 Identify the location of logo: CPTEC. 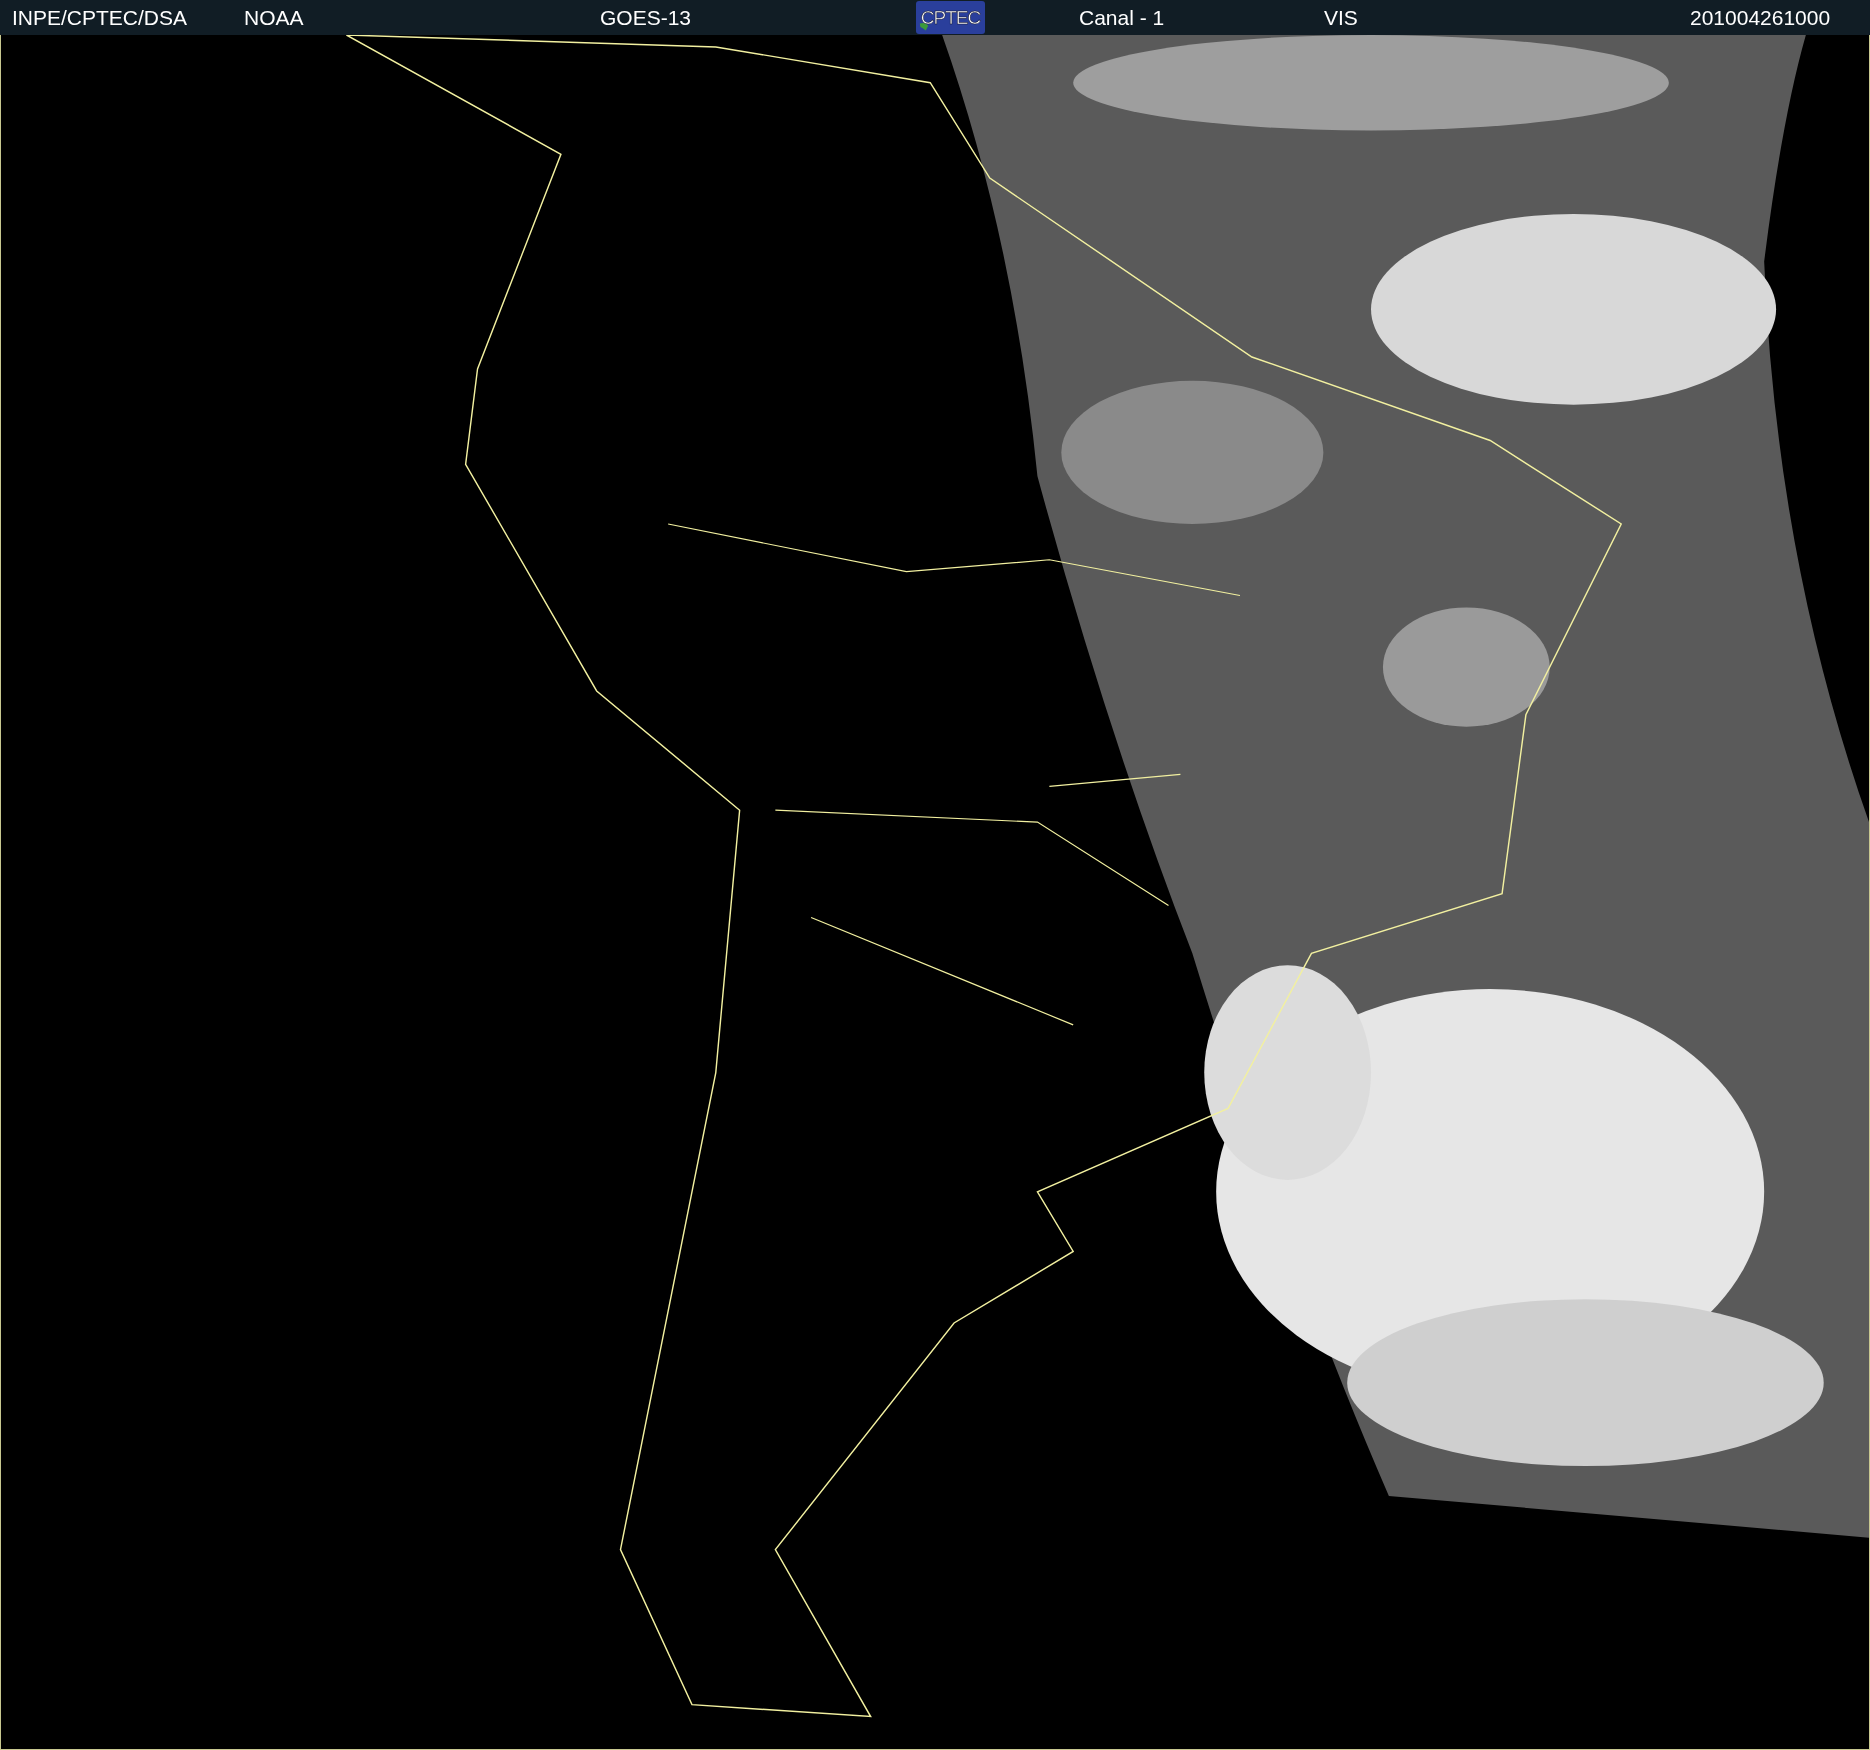
(950, 17).